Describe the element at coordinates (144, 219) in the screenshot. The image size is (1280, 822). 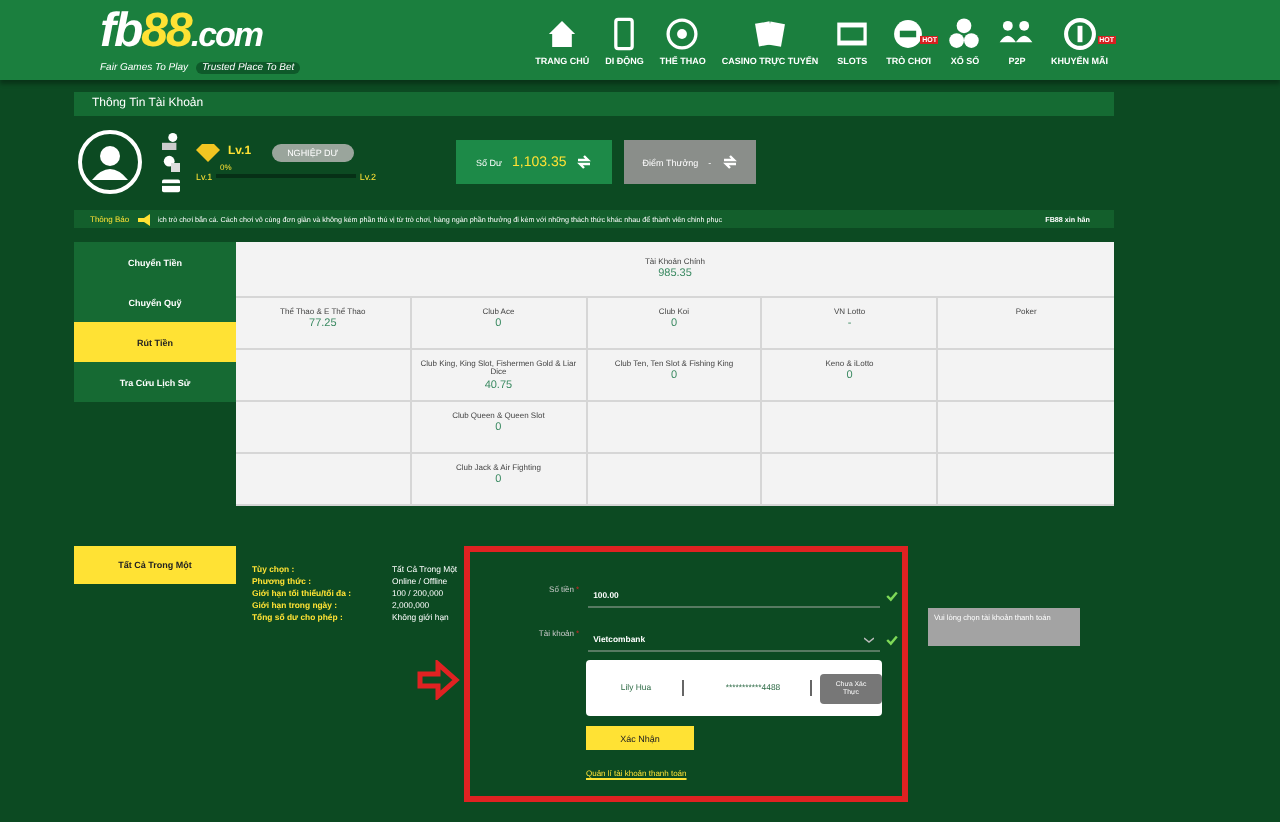
I see `megaphone-icon` at that location.